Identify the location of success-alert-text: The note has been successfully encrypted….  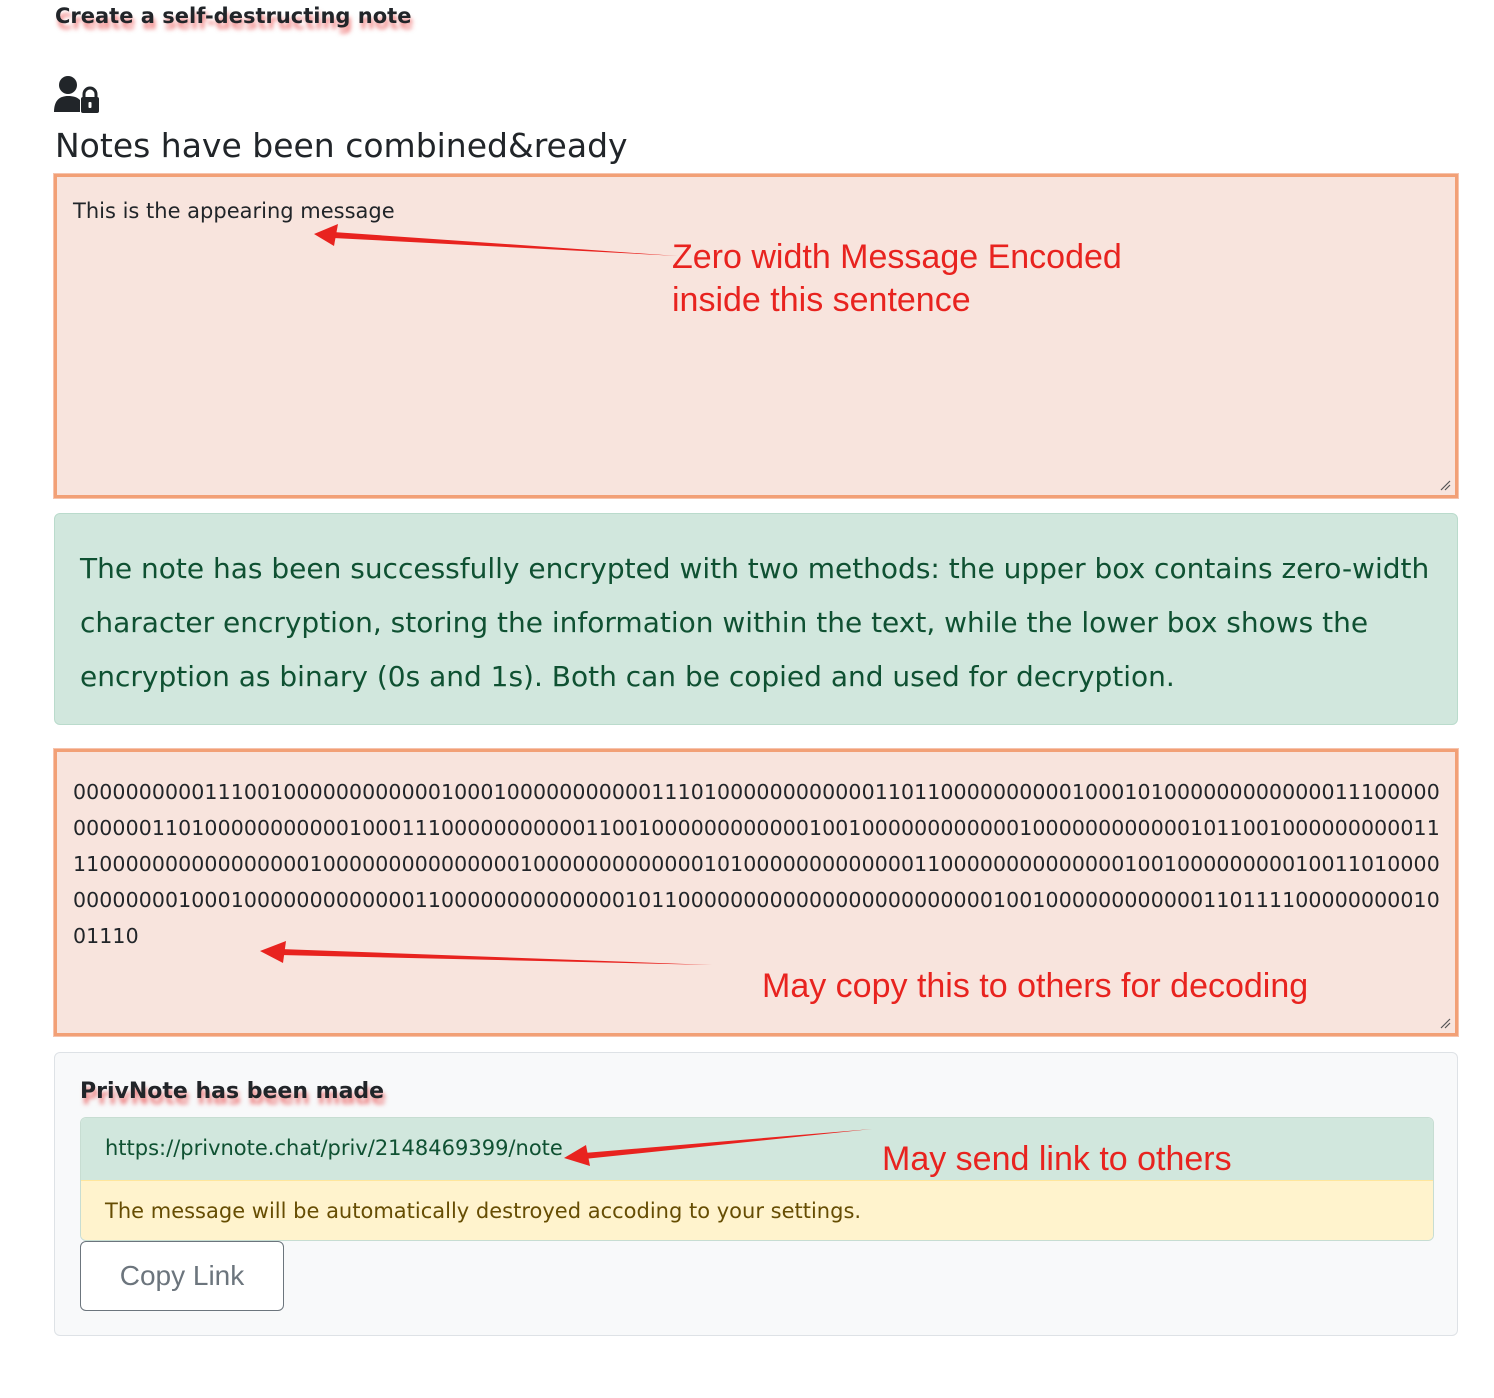
(755, 622).